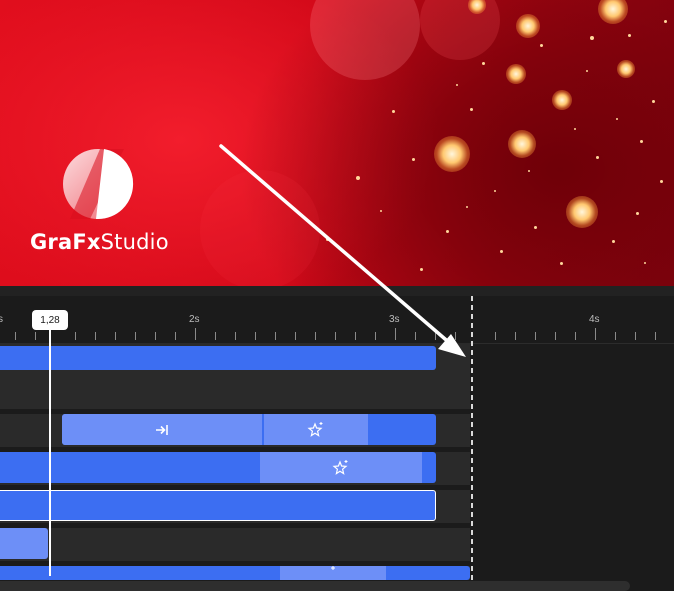 The width and height of the screenshot is (674, 591). I want to click on logo-mark-icon, so click(98, 184).